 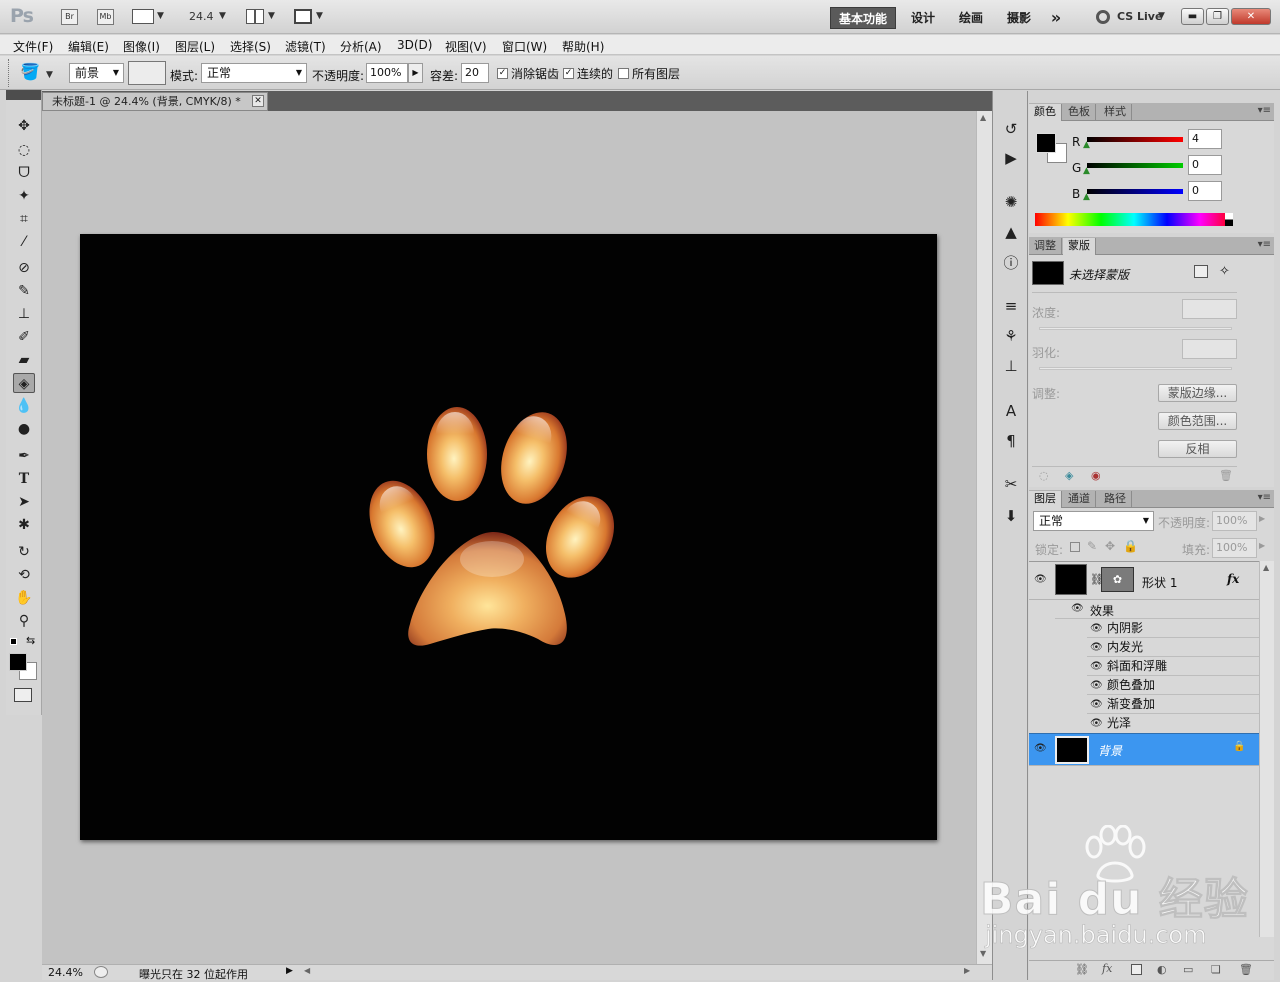 What do you see at coordinates (1092, 546) in the screenshot?
I see `lock-pixels-icon: ✎` at bounding box center [1092, 546].